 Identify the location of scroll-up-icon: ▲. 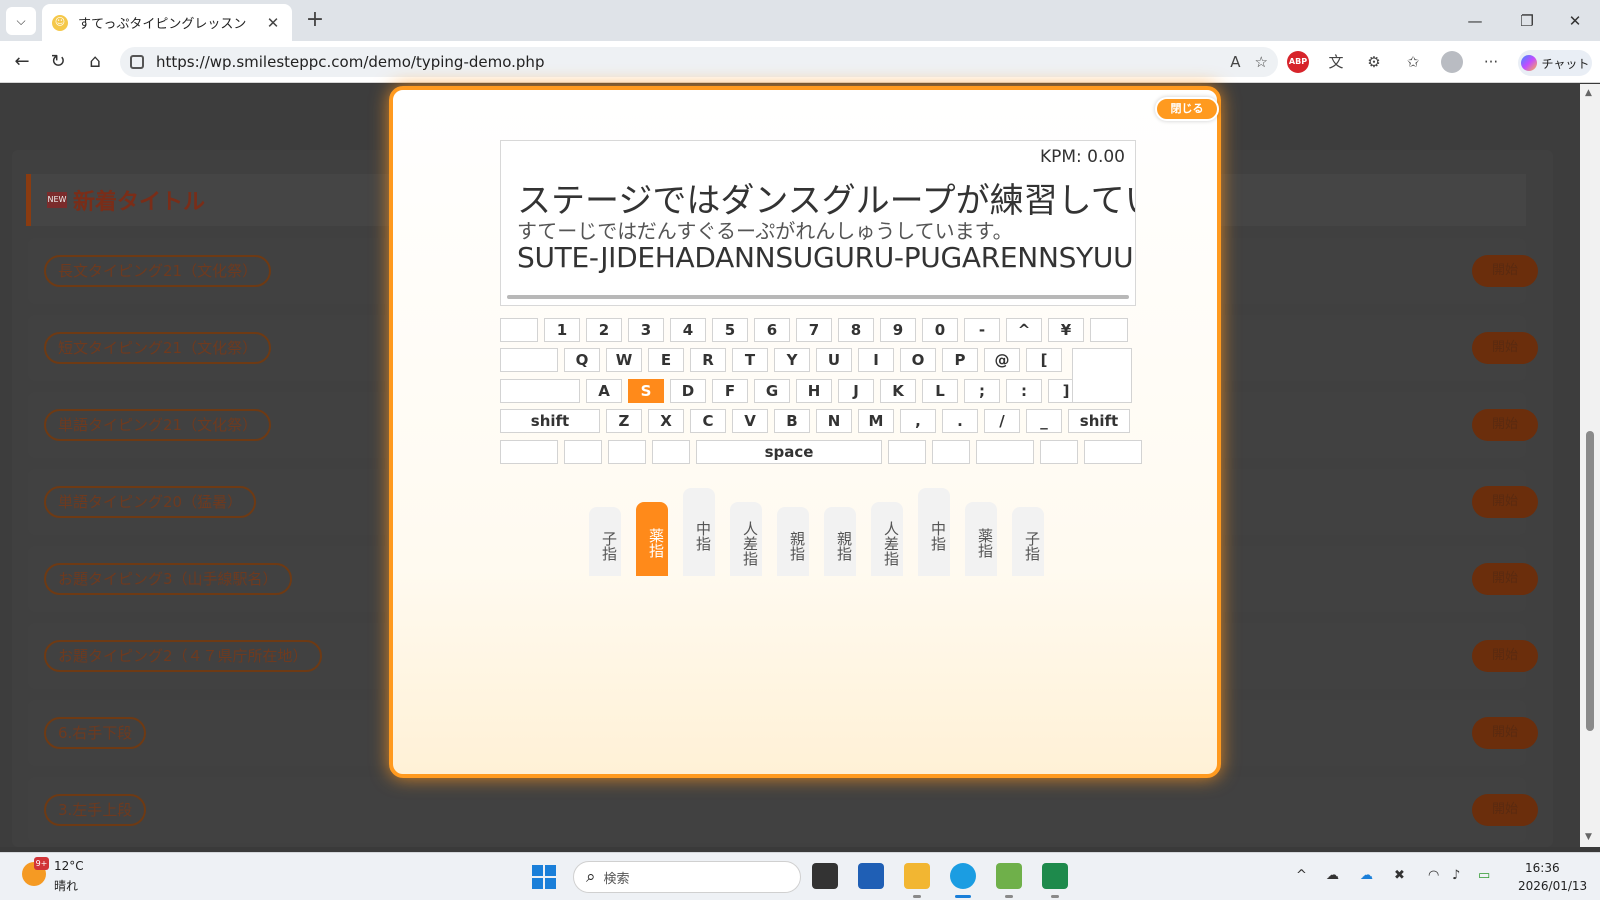
(1588, 93).